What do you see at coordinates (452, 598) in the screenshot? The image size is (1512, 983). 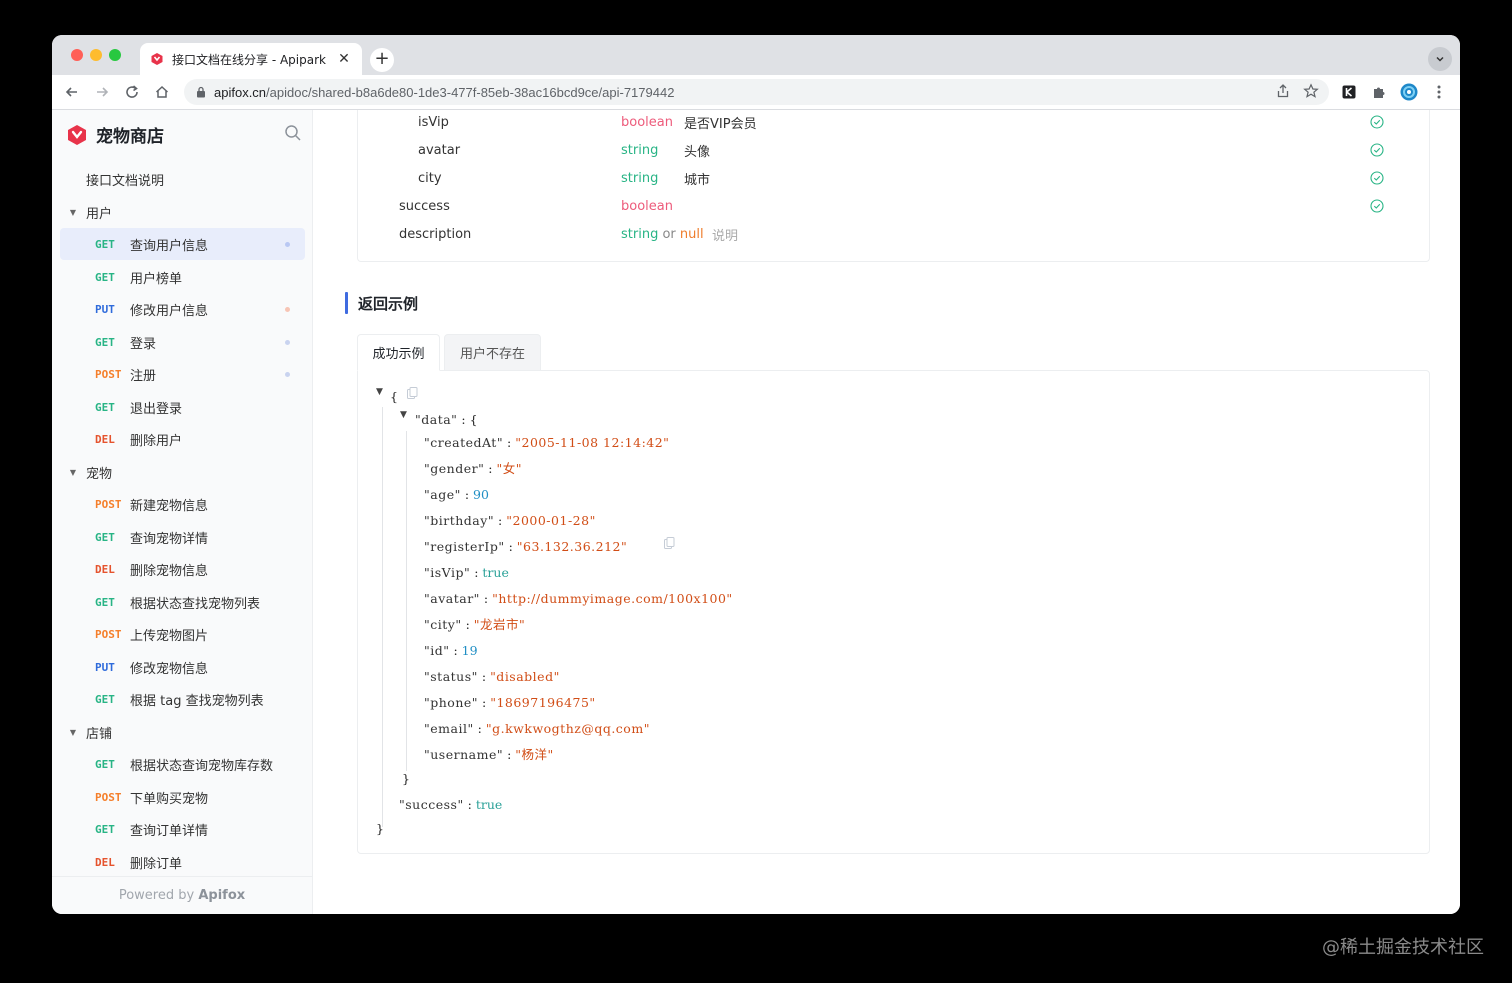 I see `json-key: "avatar"` at bounding box center [452, 598].